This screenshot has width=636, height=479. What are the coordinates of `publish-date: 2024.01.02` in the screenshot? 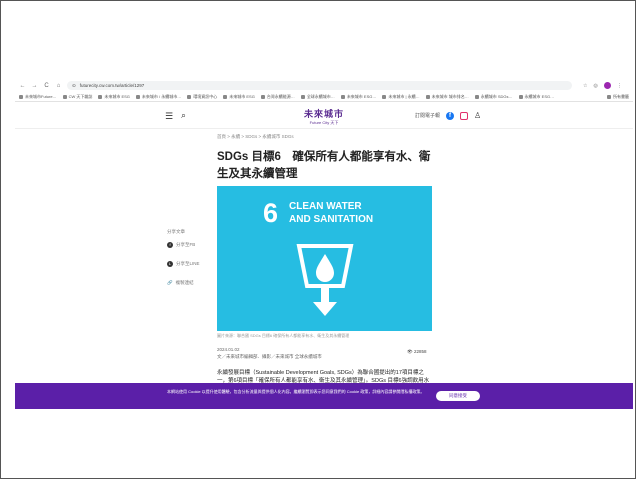 It's located at (228, 349).